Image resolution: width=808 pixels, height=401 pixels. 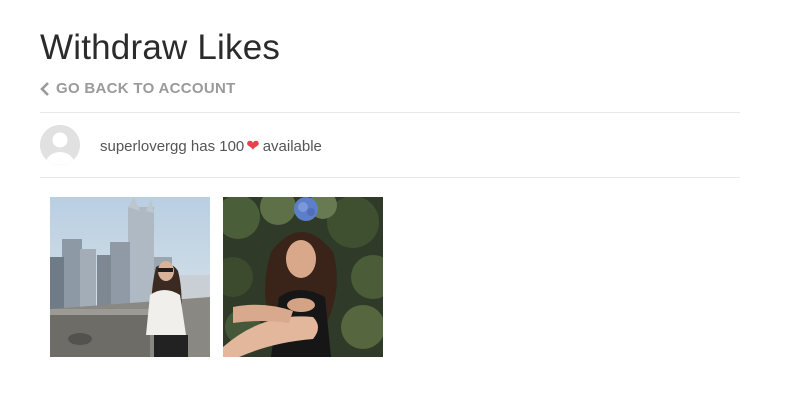 What do you see at coordinates (253, 146) in the screenshot?
I see `heart-icon: ❤` at bounding box center [253, 146].